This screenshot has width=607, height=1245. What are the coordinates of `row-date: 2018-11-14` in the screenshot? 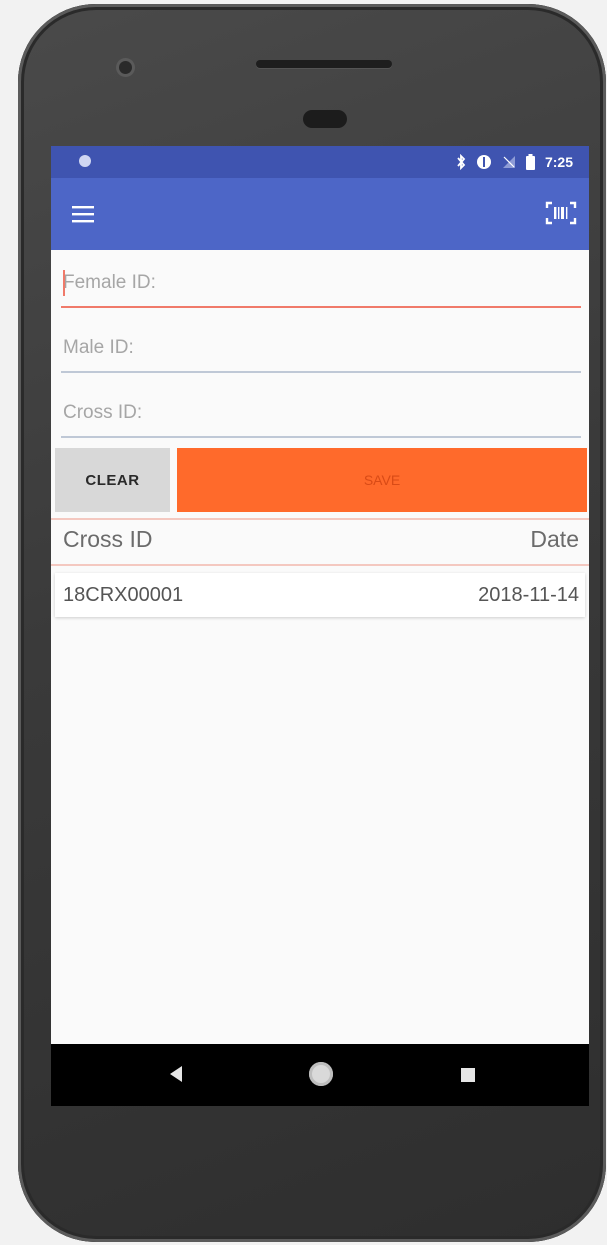 It's located at (528, 594).